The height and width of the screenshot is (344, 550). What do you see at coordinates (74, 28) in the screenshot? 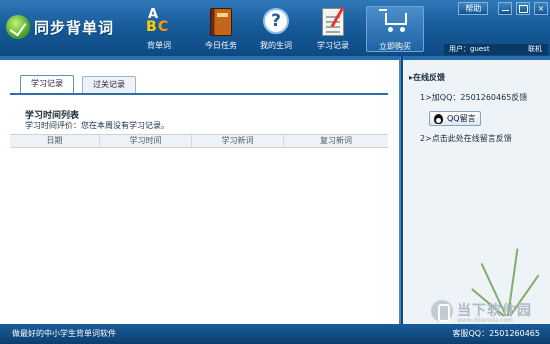
I see `app-title: 同步背单词` at bounding box center [74, 28].